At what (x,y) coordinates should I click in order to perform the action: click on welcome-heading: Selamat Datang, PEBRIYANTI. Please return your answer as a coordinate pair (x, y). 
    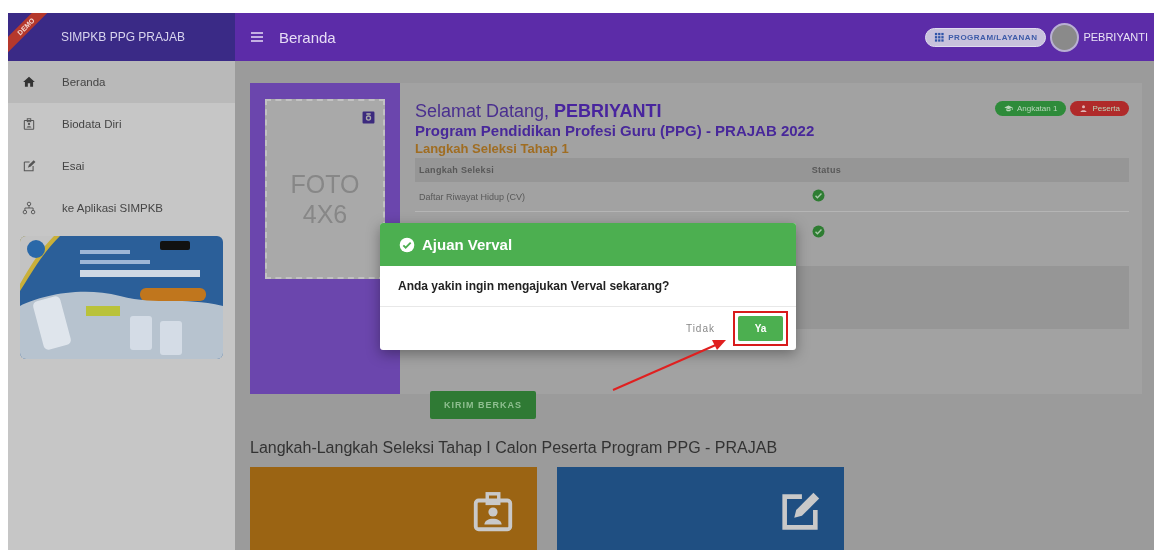
    Looking at the image, I should click on (539, 111).